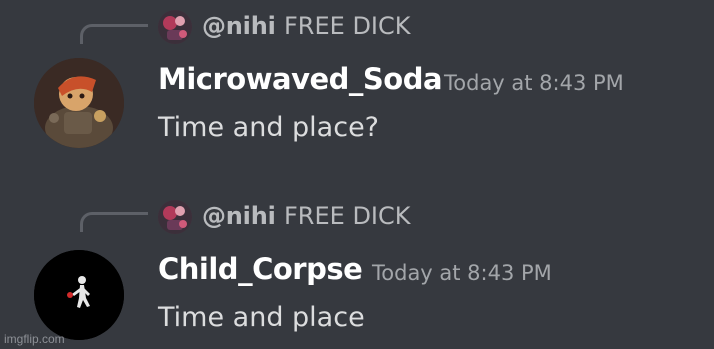  Describe the element at coordinates (269, 127) in the screenshot. I see `message-content: Time and place?` at that location.